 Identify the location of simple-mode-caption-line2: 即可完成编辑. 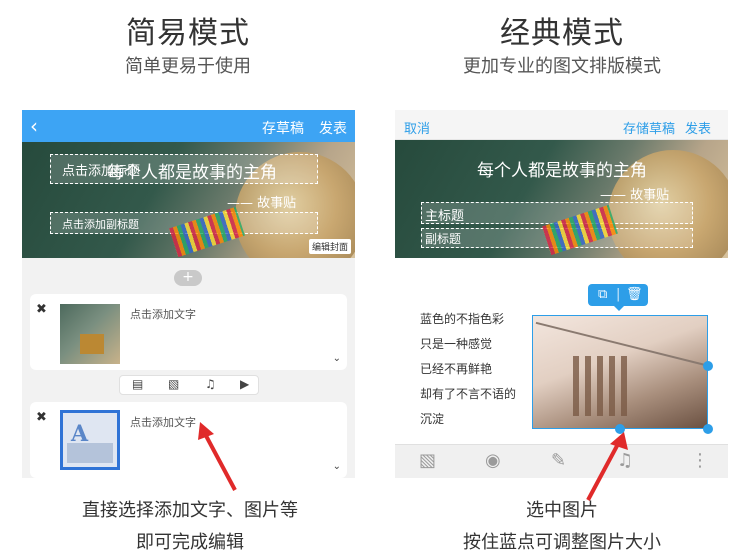
(190, 542).